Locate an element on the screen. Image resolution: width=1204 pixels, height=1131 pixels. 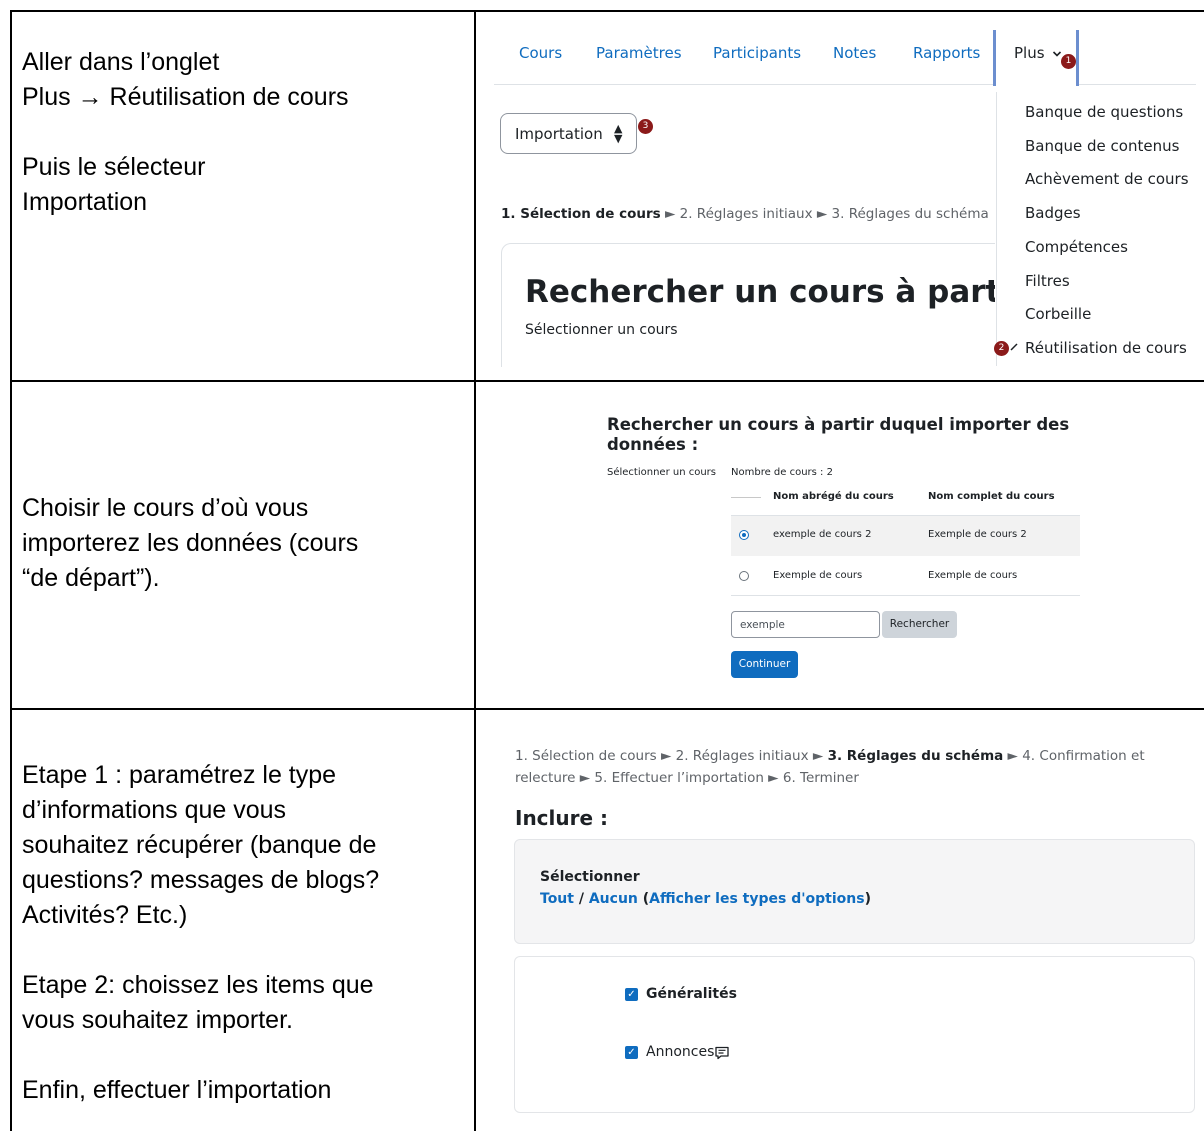
course-full-2: Exemple de cours is located at coordinates (973, 575).